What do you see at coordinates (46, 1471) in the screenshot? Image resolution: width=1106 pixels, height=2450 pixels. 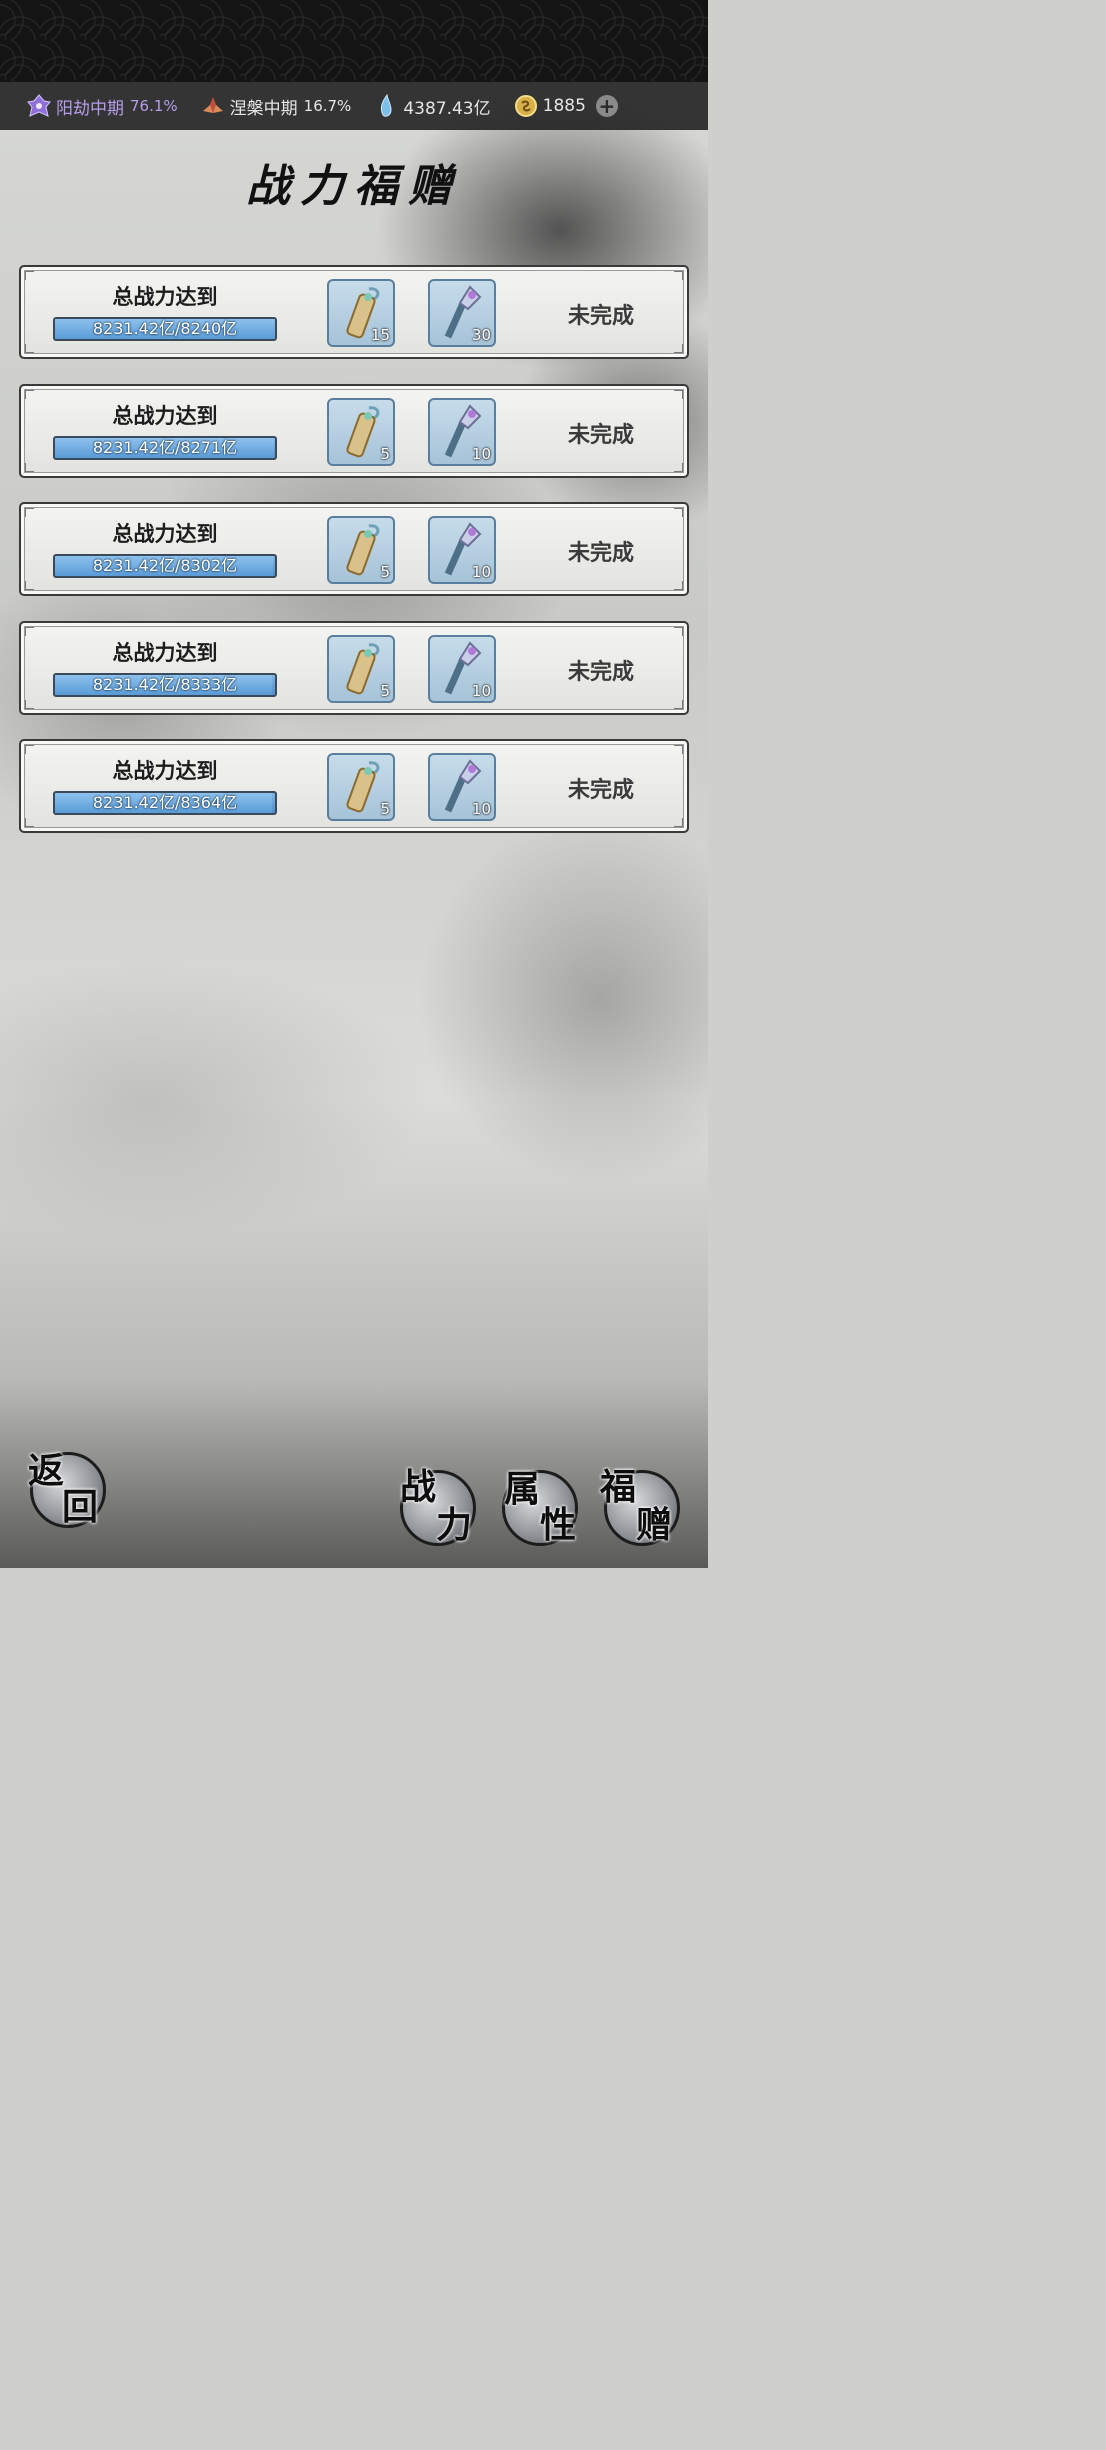 I see `back-button-char-1: 返` at bounding box center [46, 1471].